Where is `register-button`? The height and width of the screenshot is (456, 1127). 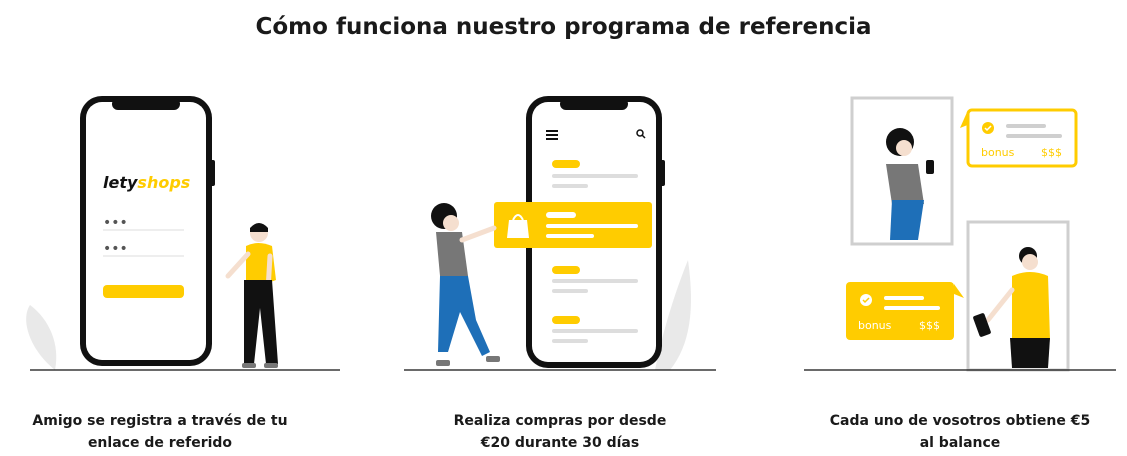 register-button is located at coordinates (143, 291).